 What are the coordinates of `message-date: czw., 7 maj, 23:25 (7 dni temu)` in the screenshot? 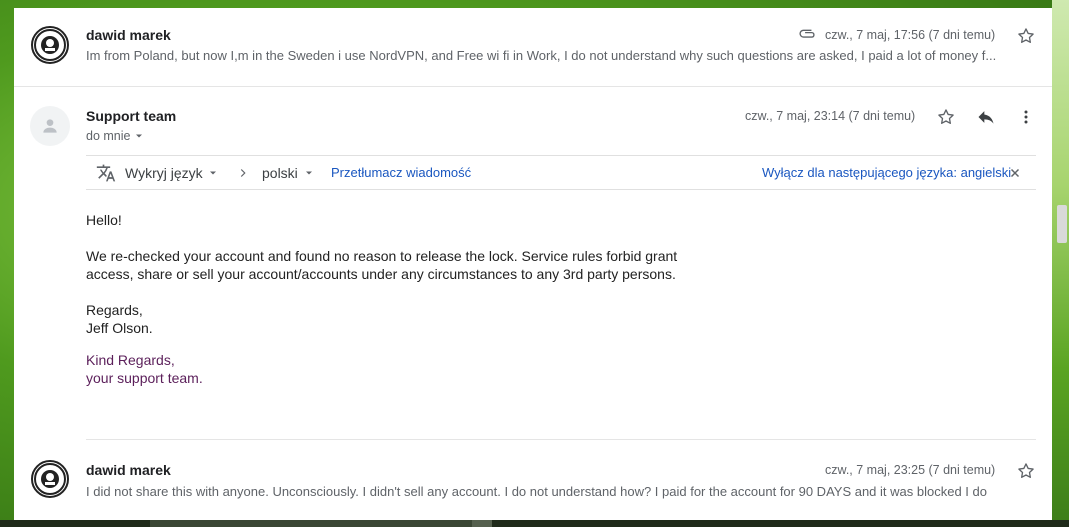 It's located at (910, 470).